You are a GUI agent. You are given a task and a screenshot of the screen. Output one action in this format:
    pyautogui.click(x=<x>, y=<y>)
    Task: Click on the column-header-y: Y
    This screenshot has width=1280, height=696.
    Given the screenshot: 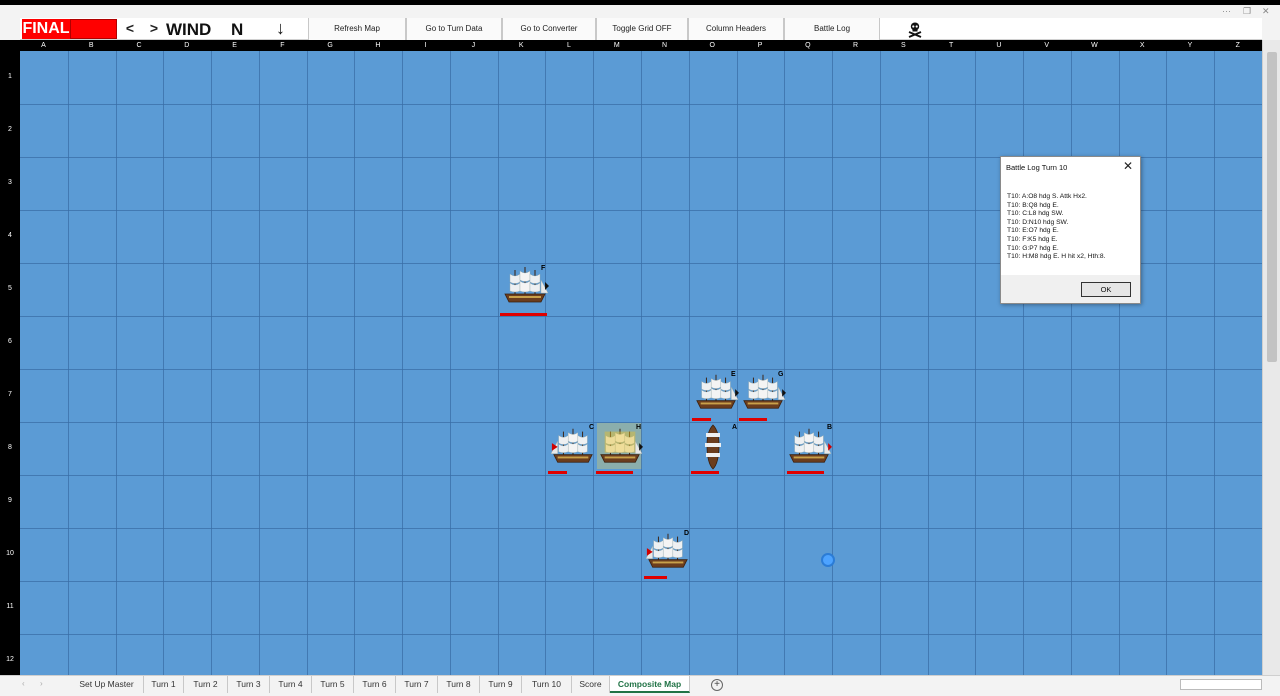 What is the action you would take?
    pyautogui.click(x=1189, y=45)
    